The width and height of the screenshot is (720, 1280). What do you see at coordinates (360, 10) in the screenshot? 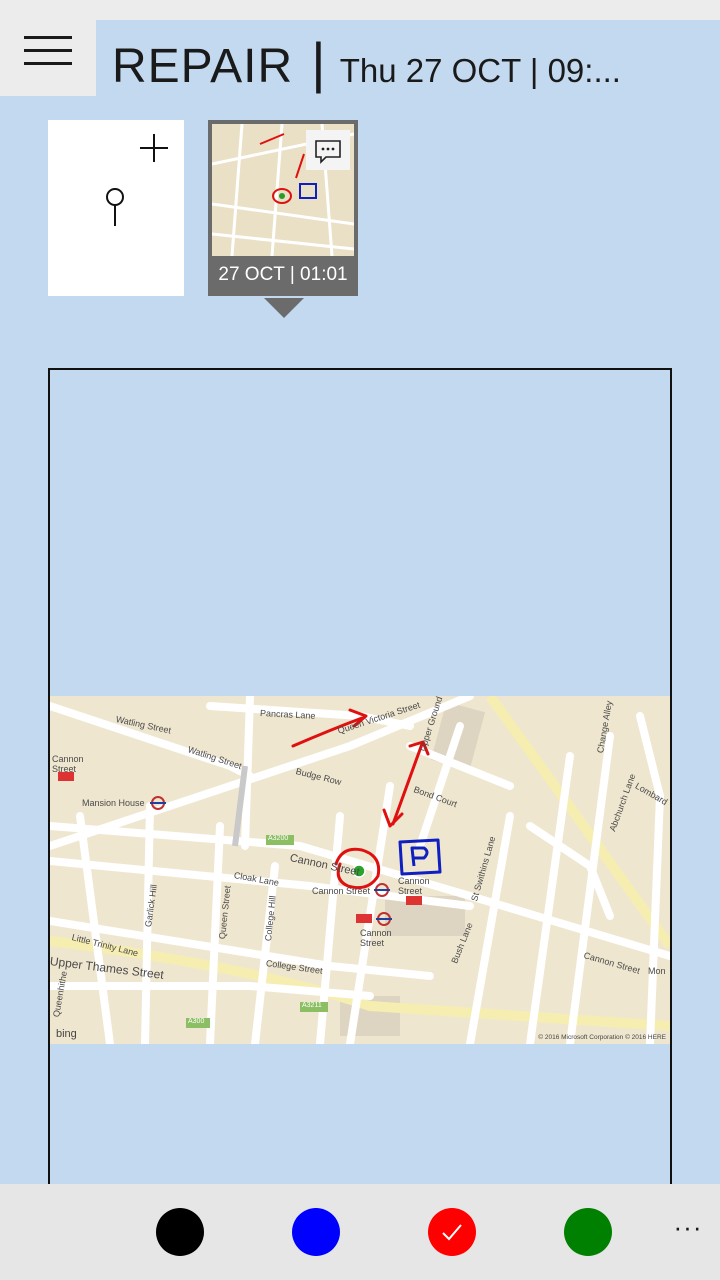
I see `status-strip` at bounding box center [360, 10].